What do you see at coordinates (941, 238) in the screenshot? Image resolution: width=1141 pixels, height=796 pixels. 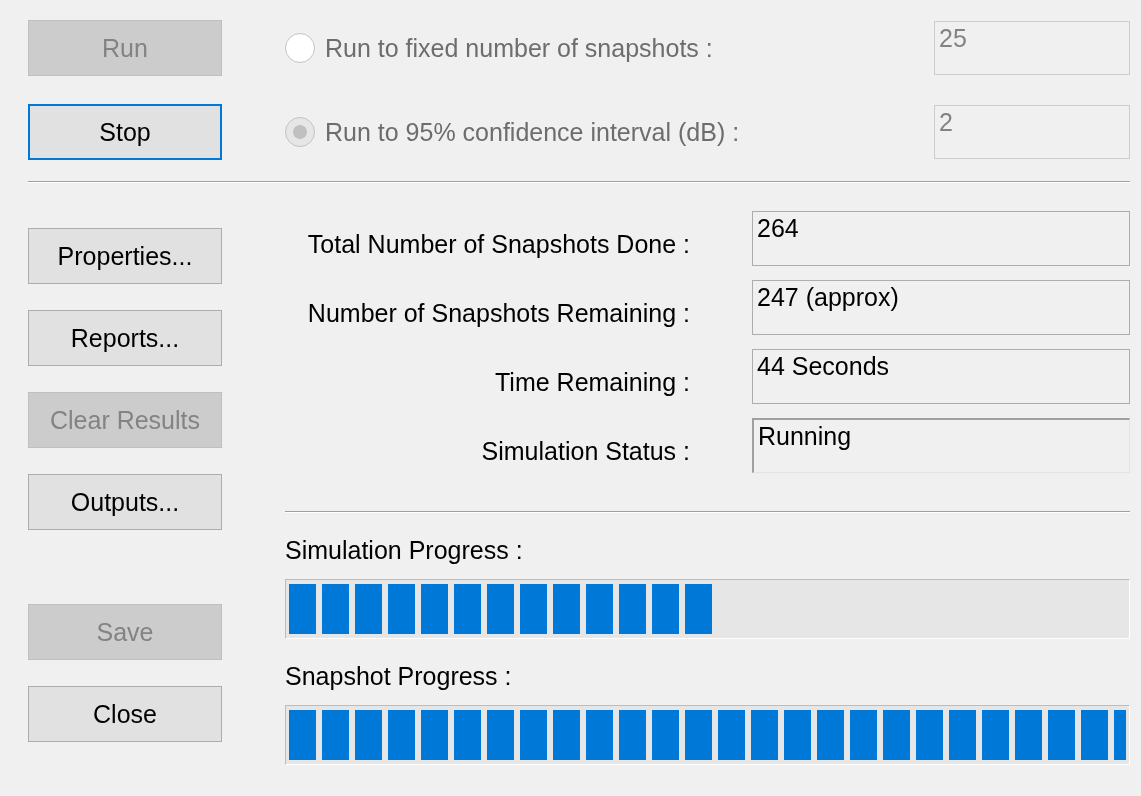 I see `input-field: 264` at bounding box center [941, 238].